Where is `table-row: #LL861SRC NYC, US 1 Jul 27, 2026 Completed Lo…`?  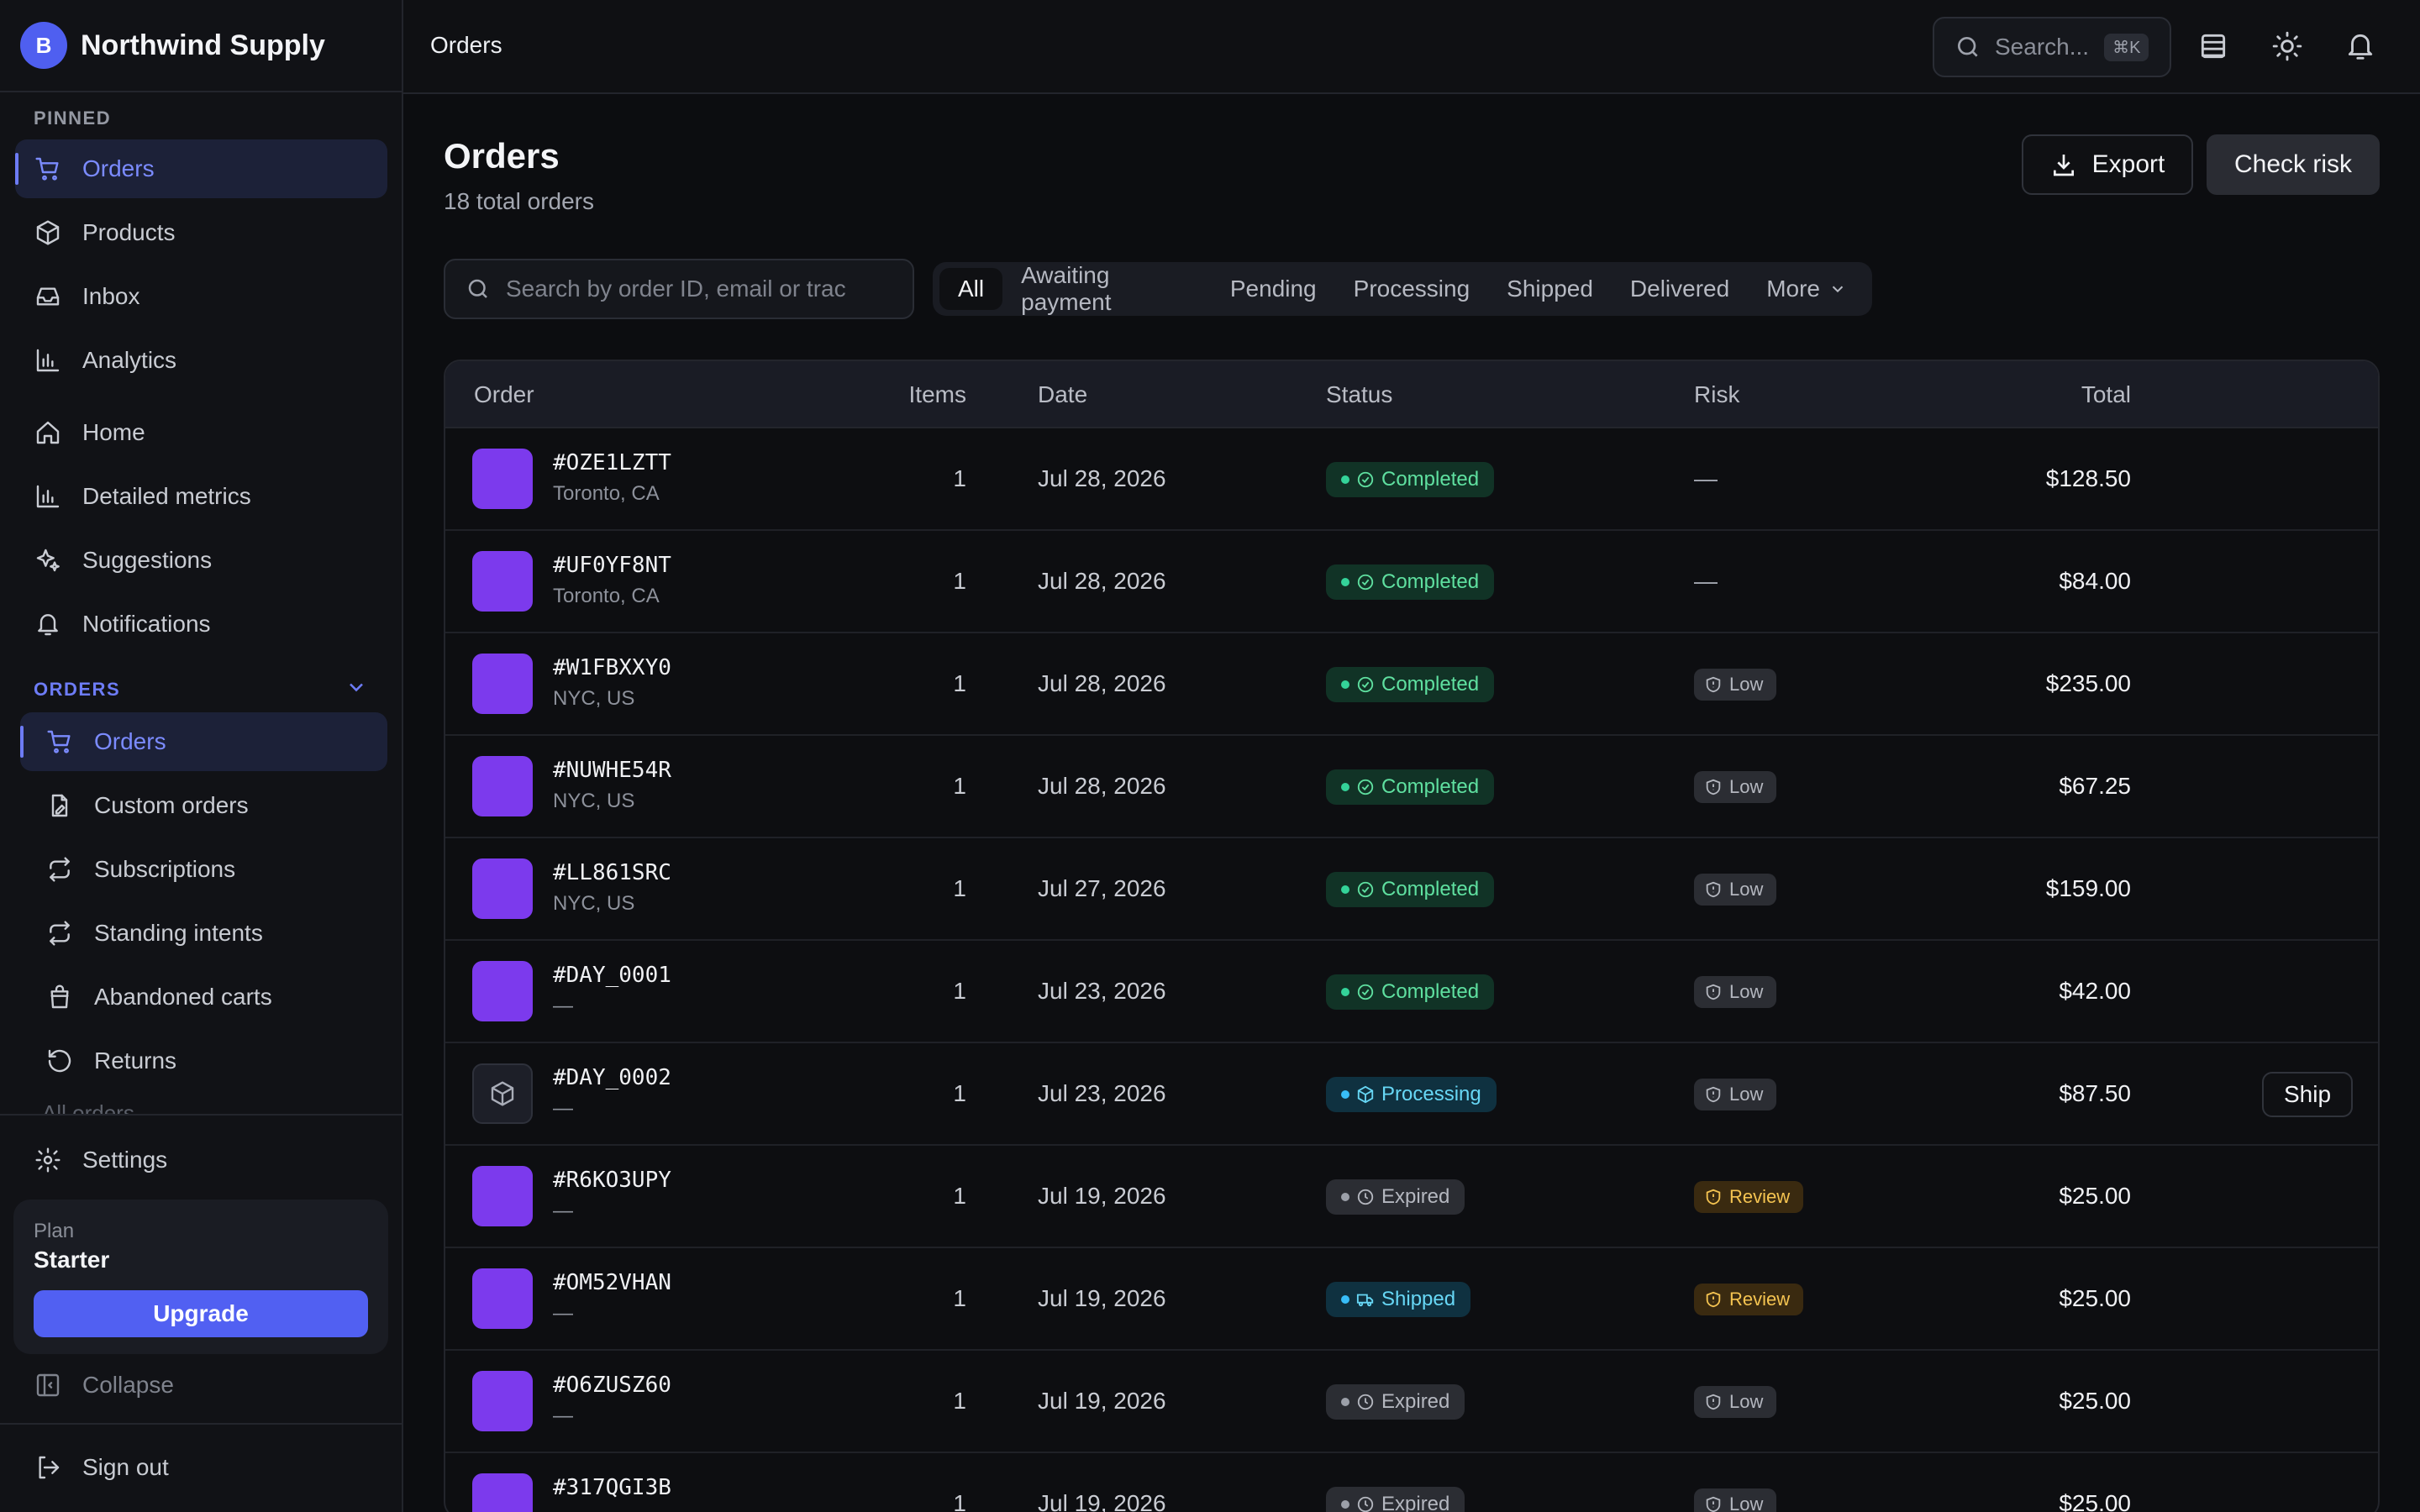 table-row: #LL861SRC NYC, US 1 Jul 27, 2026 Completed Lo… is located at coordinates (1411, 889).